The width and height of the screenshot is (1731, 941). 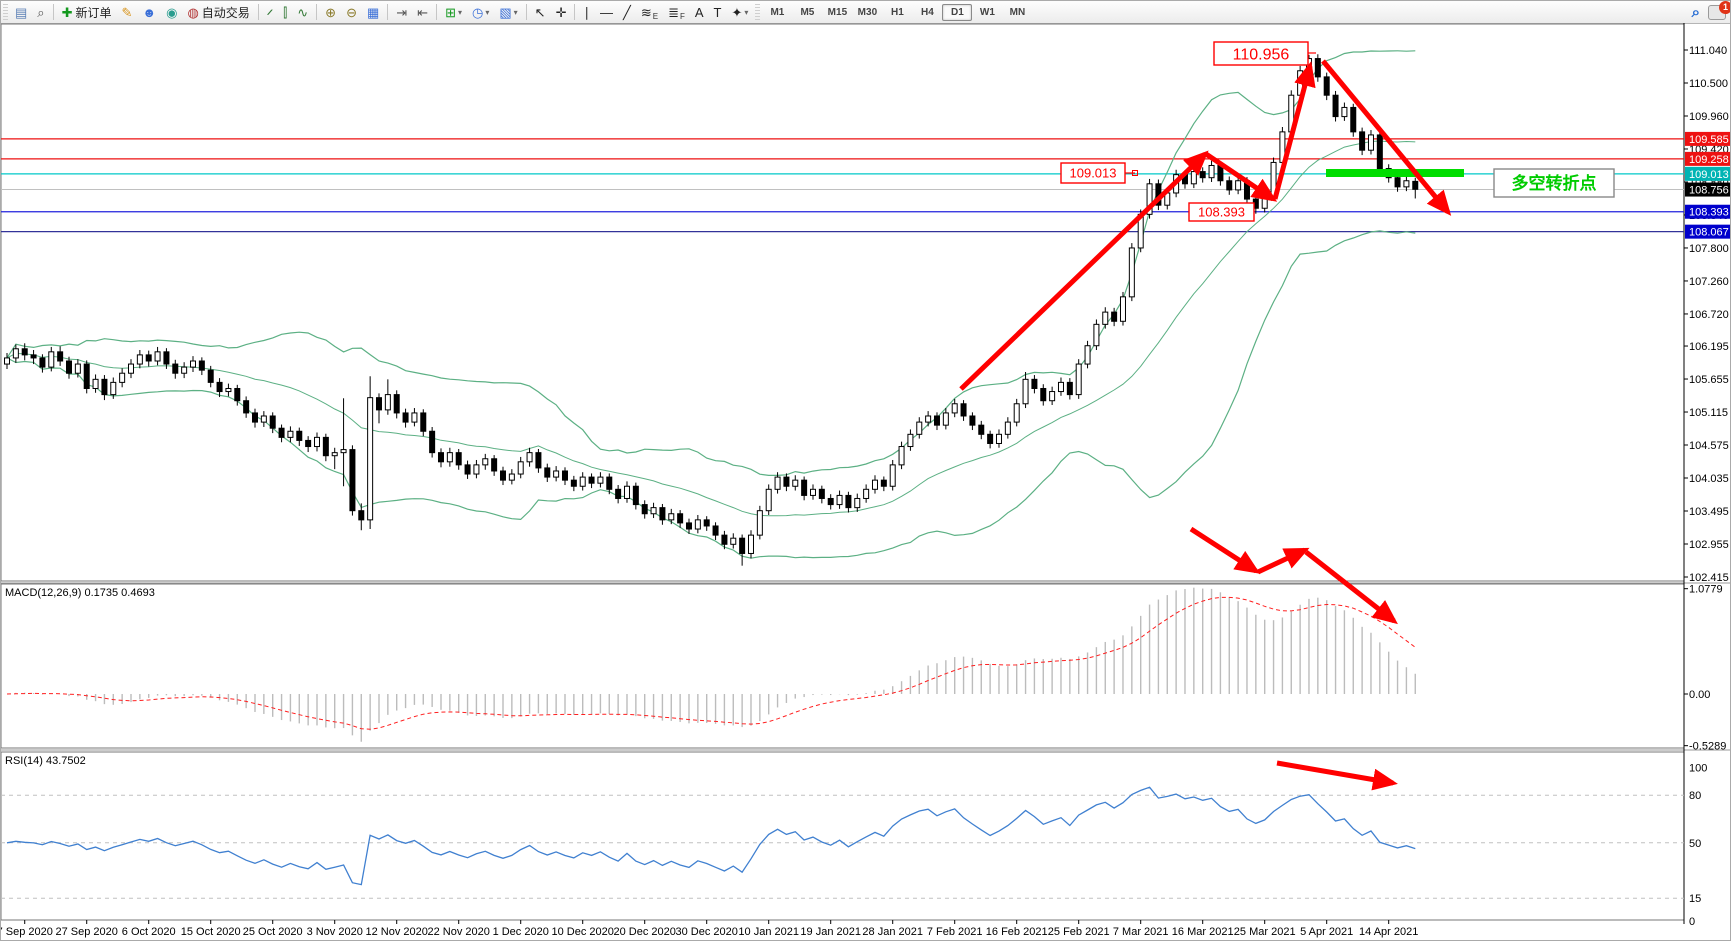 What do you see at coordinates (957, 12) in the screenshot?
I see `timeframe-D1: D1` at bounding box center [957, 12].